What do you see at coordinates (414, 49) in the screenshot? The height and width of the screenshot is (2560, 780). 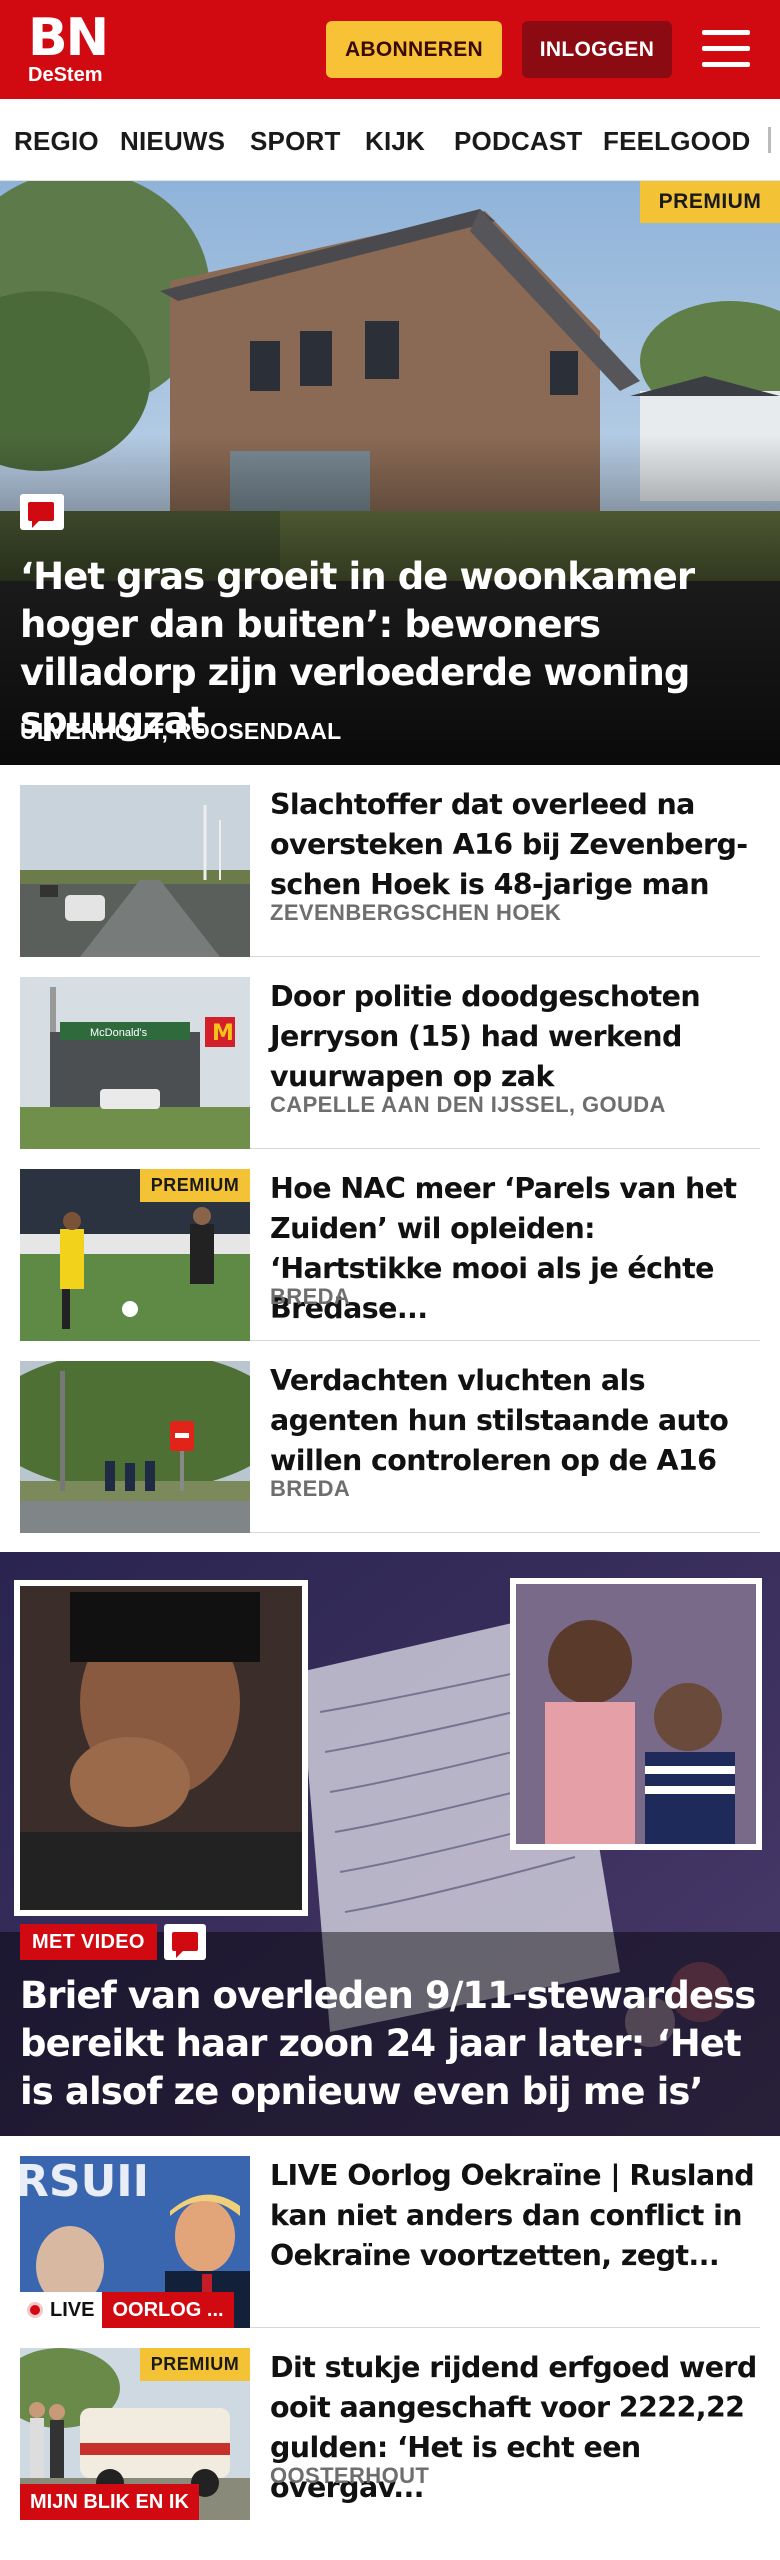 I see `subscribe-button: ABONNEREN` at bounding box center [414, 49].